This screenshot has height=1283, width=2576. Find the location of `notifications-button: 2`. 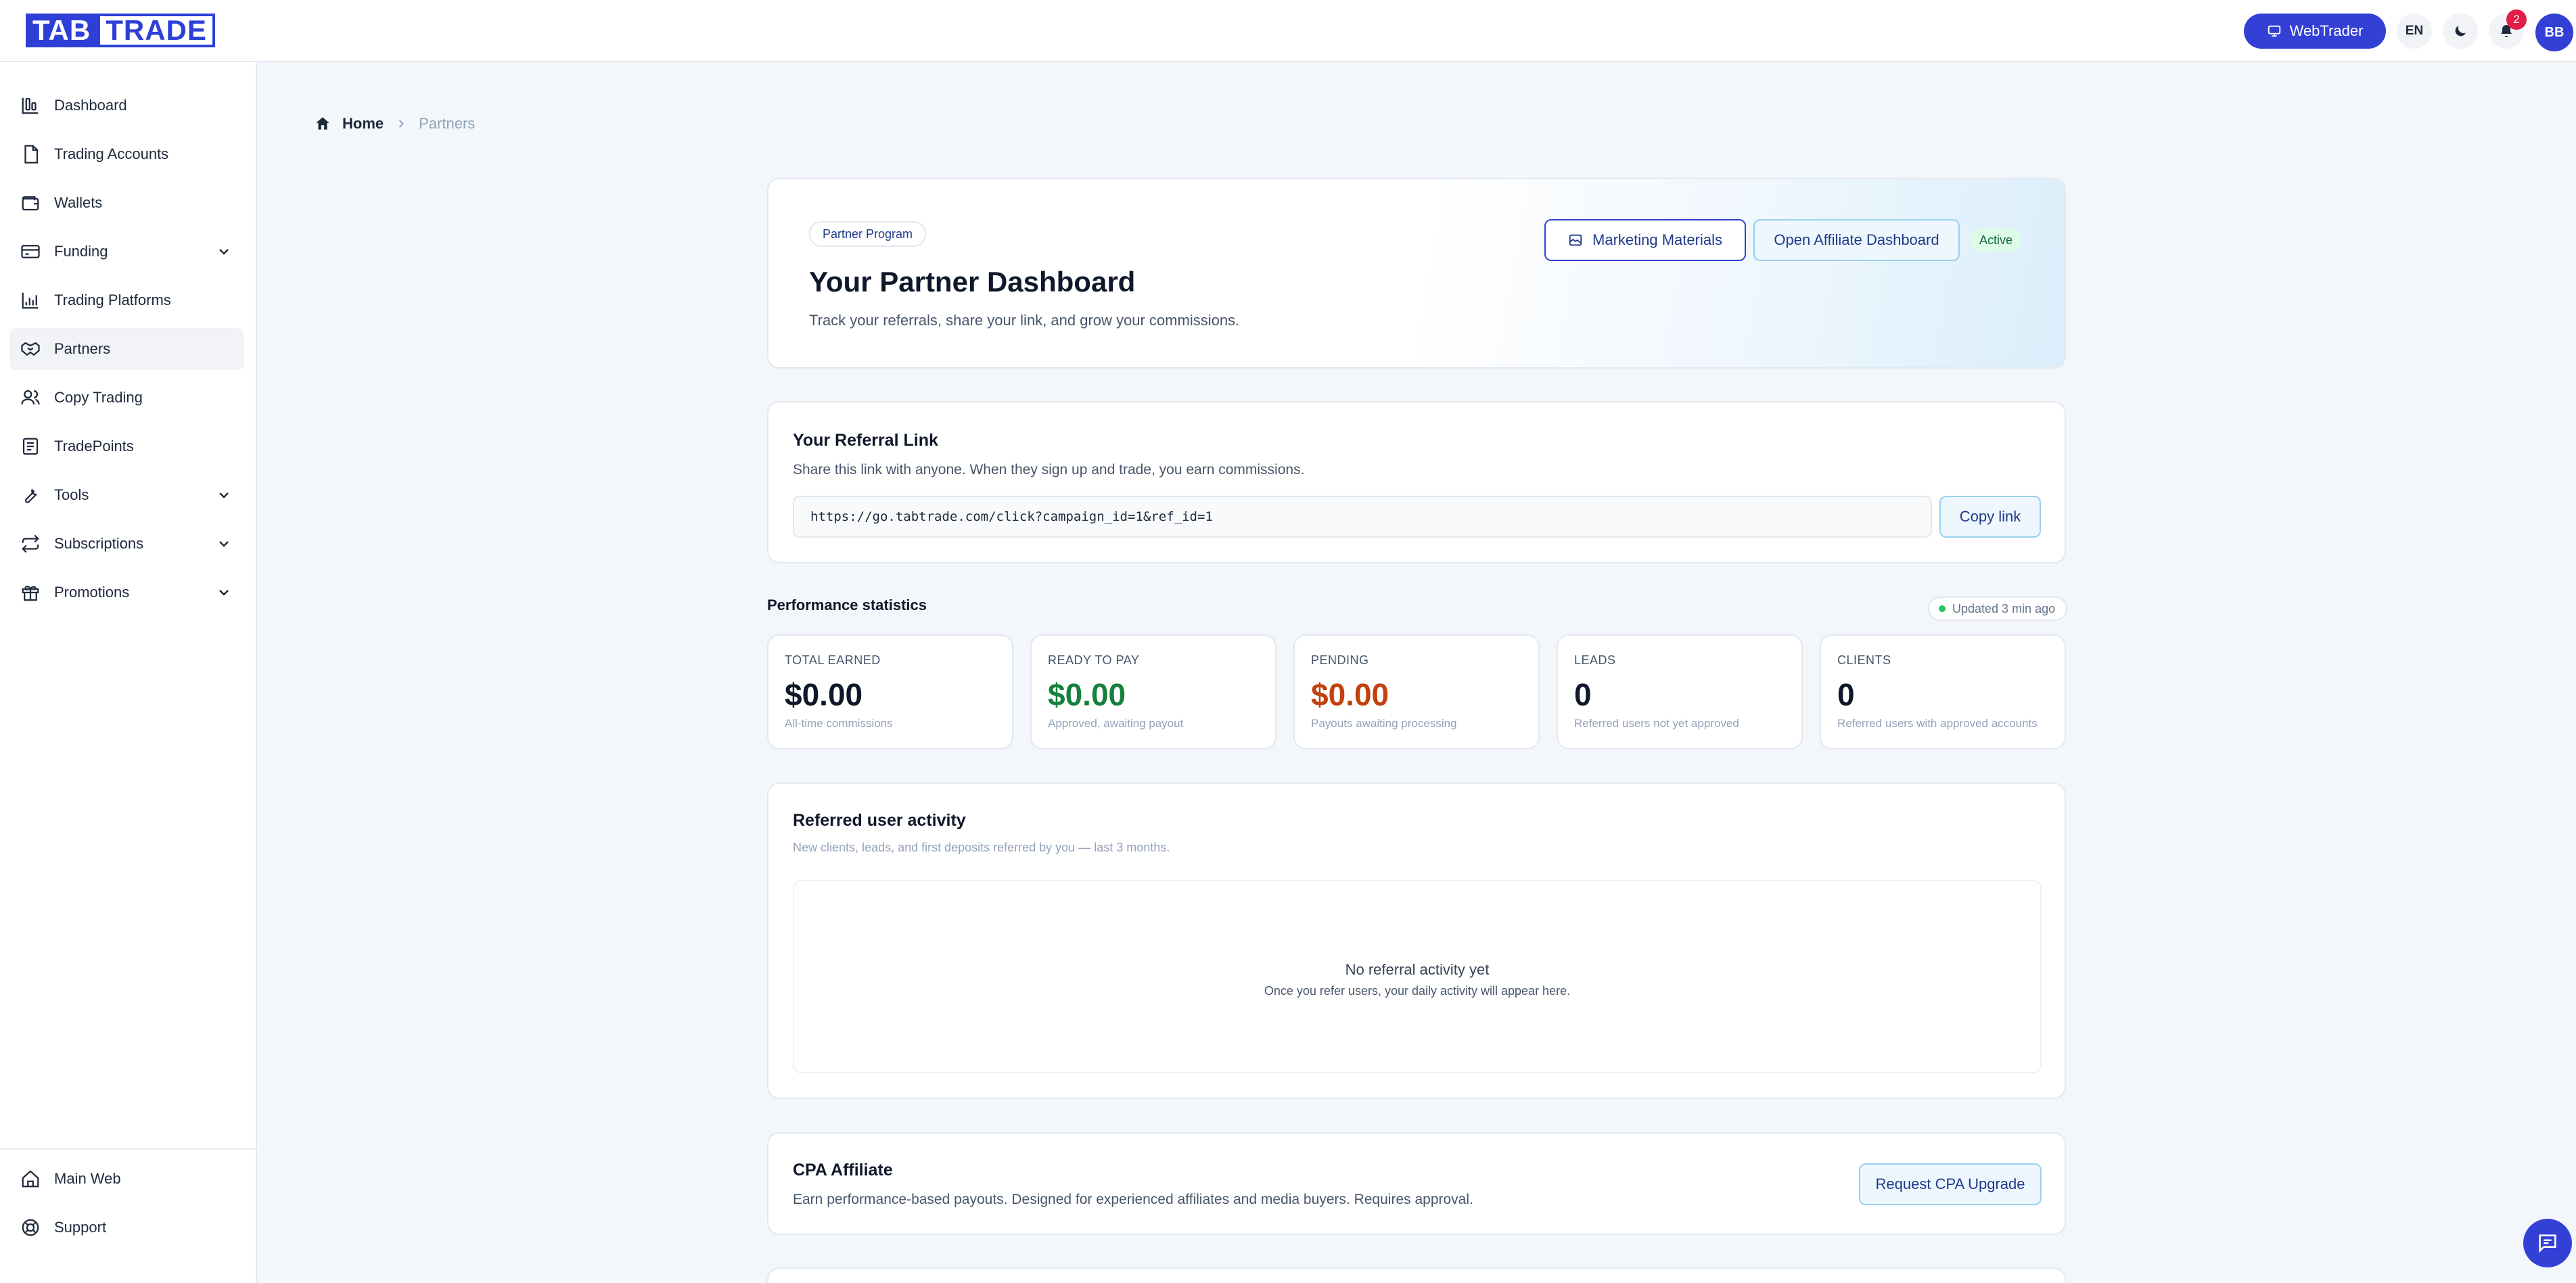

notifications-button: 2 is located at coordinates (2508, 29).